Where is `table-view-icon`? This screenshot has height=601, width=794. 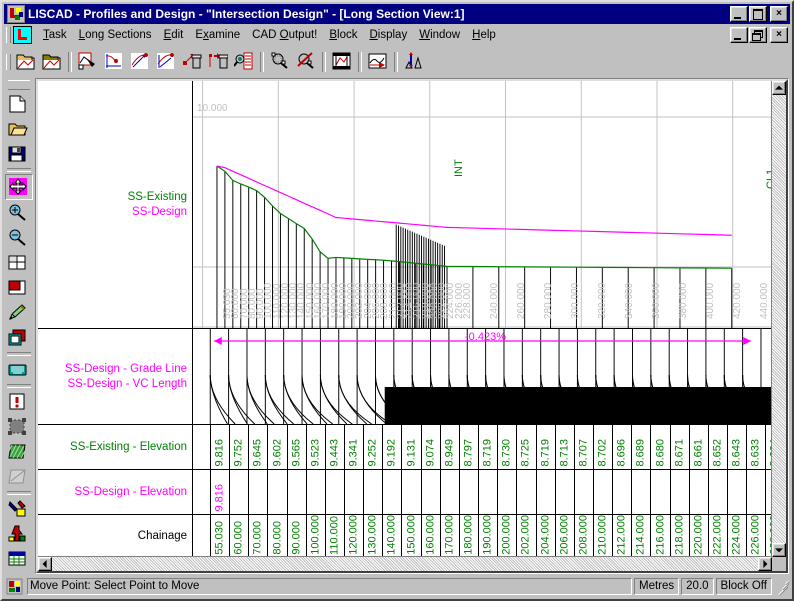
table-view-icon is located at coordinates (18, 559).